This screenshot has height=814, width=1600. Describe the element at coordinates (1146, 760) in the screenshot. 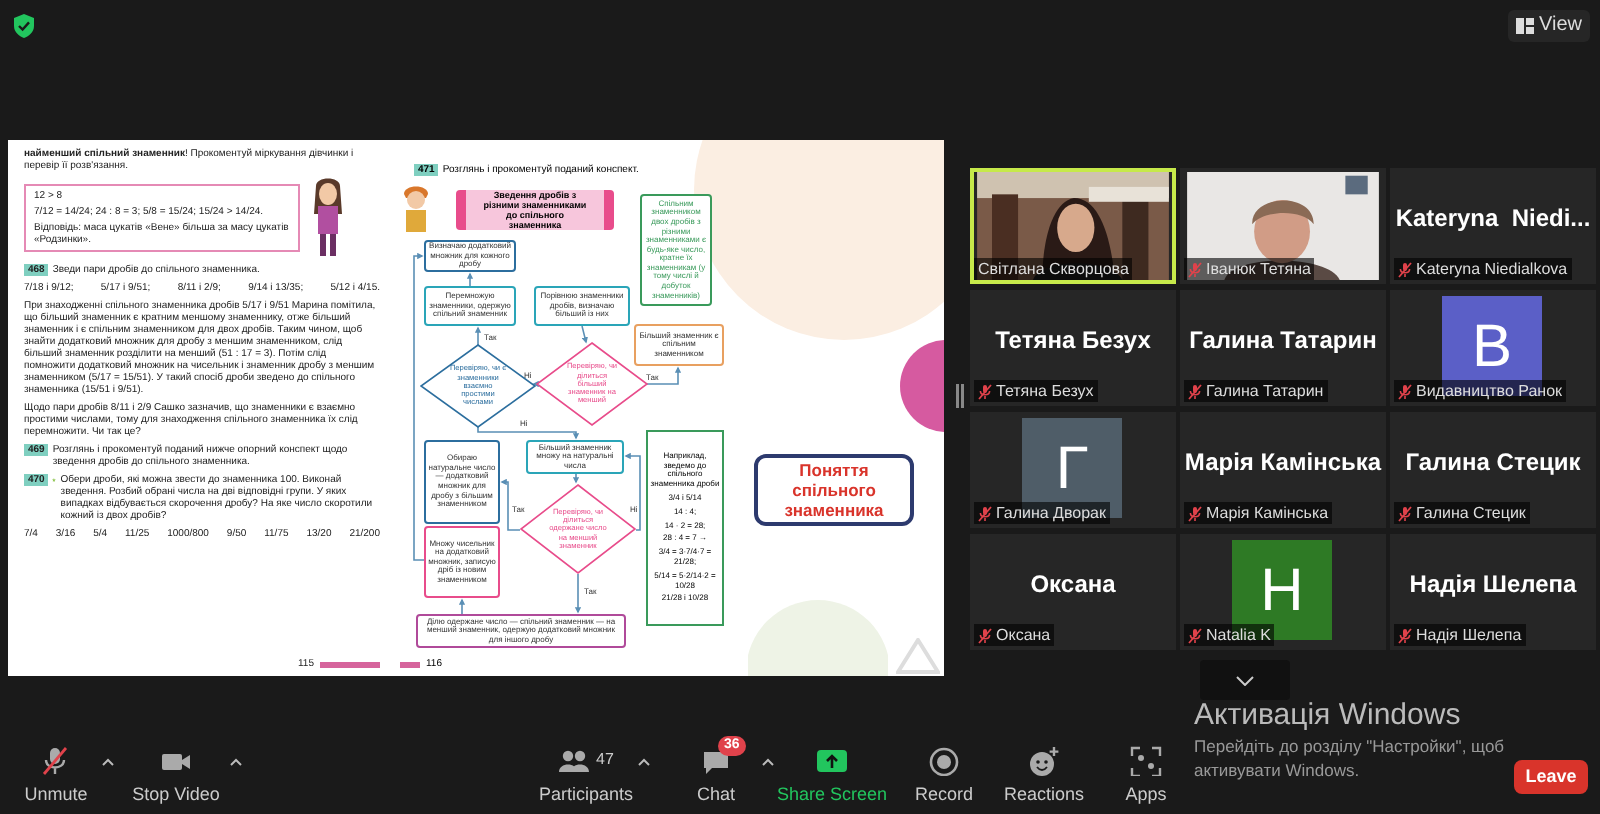

I see `apps-icon` at that location.